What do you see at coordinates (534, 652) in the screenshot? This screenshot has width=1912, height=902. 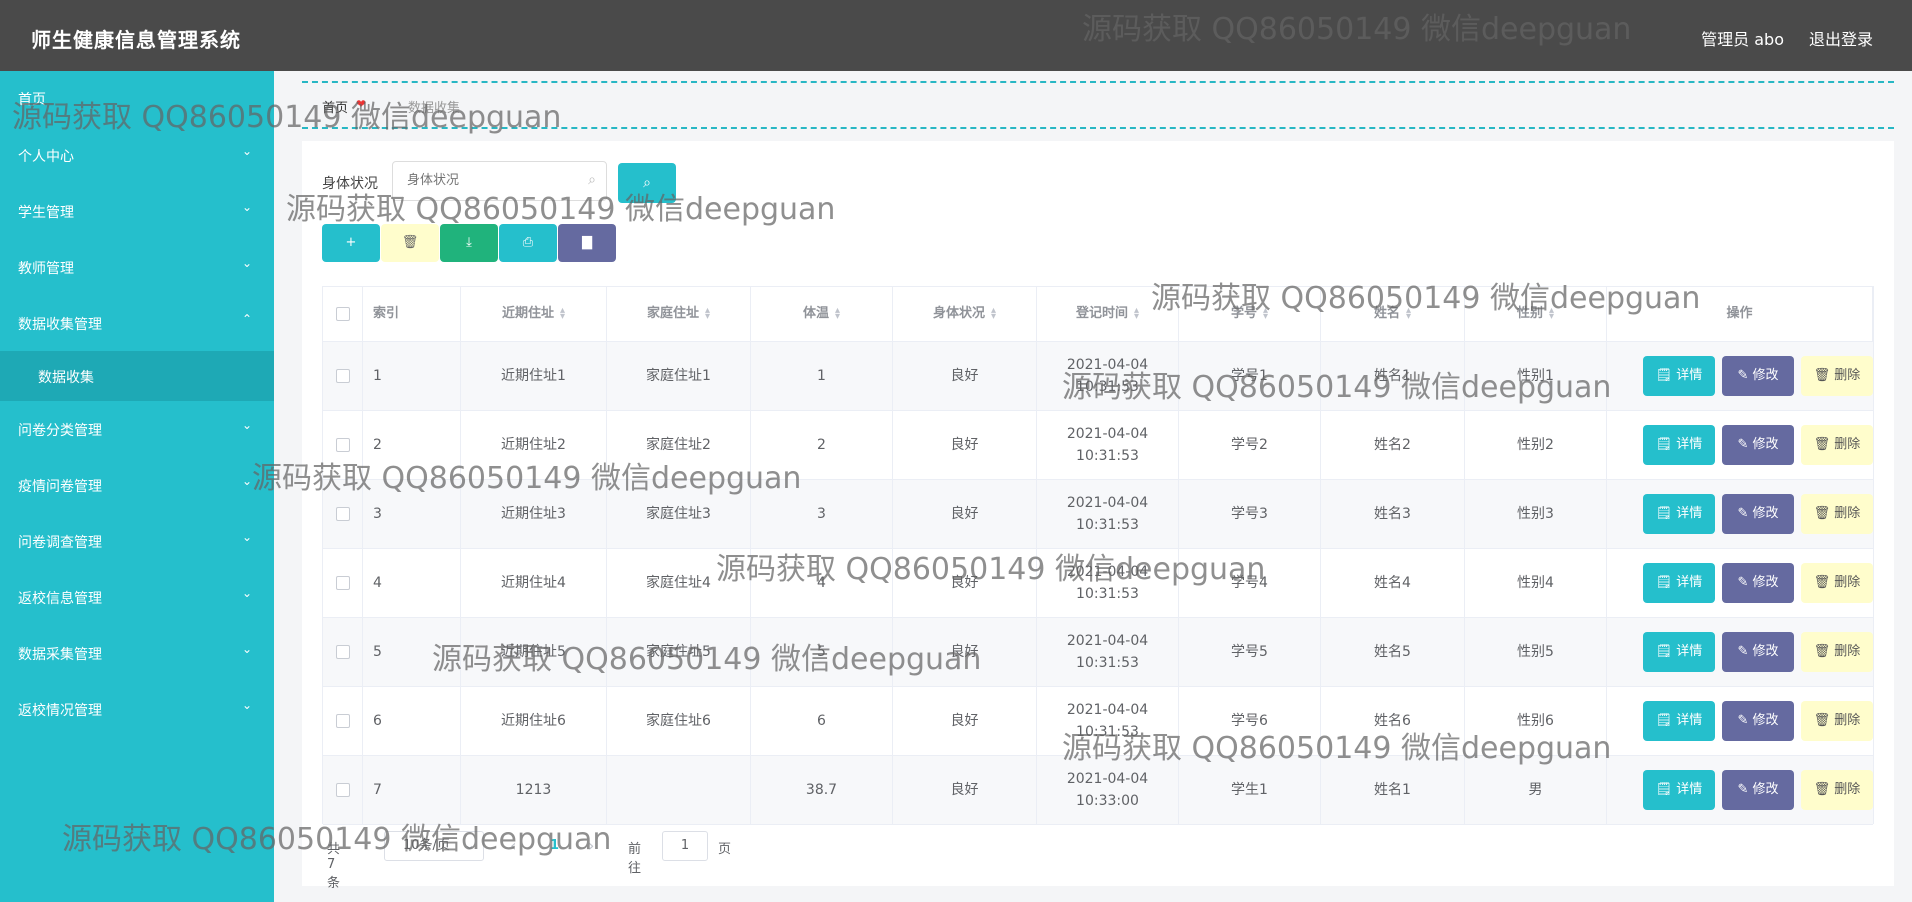 I see `table-cell: 近期住址5` at bounding box center [534, 652].